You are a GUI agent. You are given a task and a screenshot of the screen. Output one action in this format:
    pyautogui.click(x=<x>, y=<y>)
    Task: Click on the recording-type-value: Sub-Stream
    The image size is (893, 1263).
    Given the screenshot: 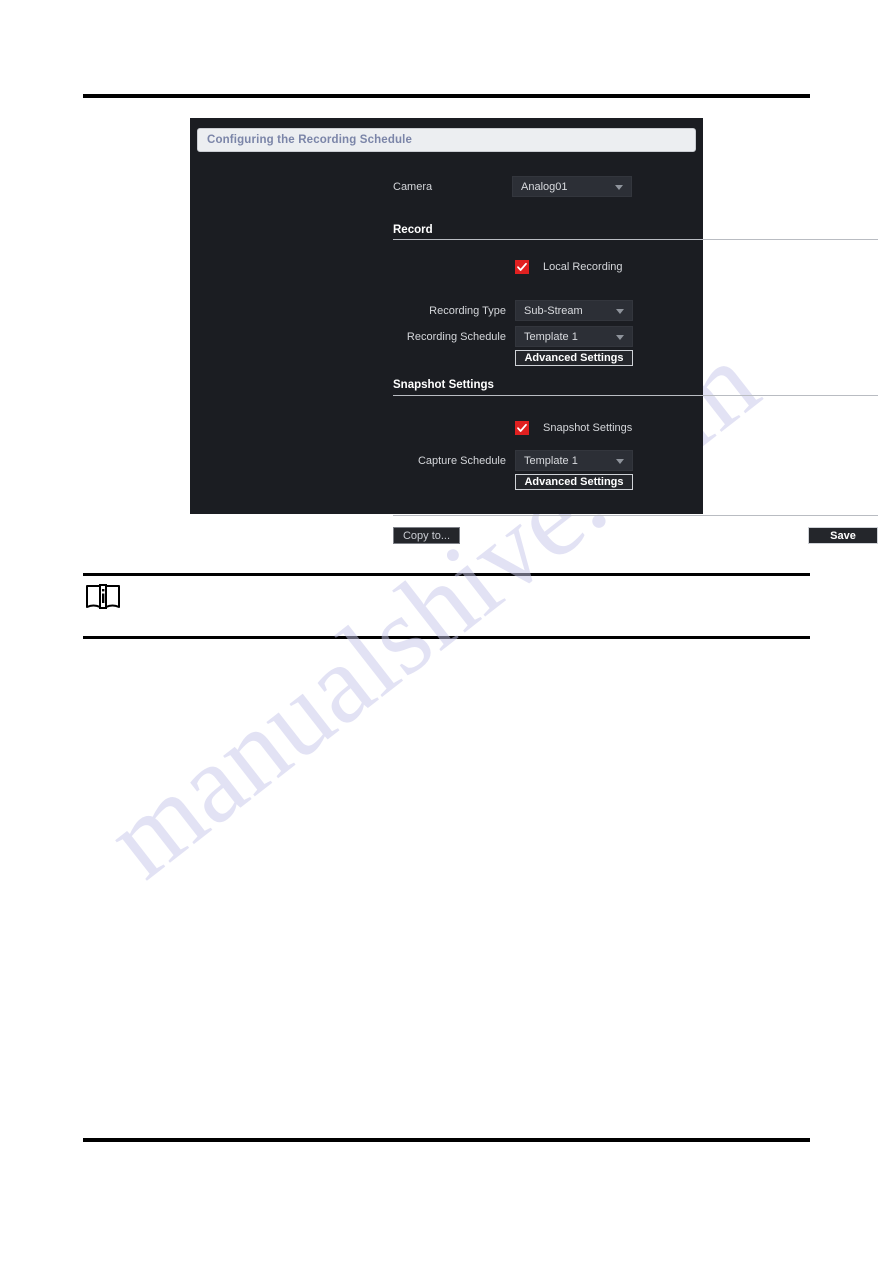 What is the action you would take?
    pyautogui.click(x=553, y=310)
    